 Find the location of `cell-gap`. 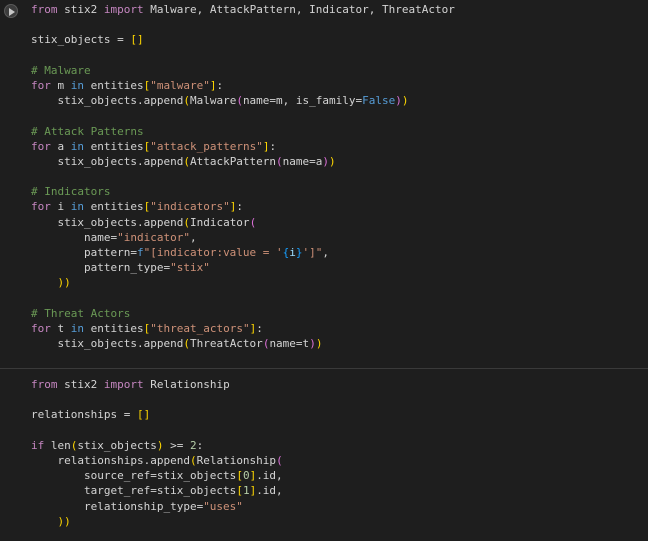

cell-gap is located at coordinates (324, 364).